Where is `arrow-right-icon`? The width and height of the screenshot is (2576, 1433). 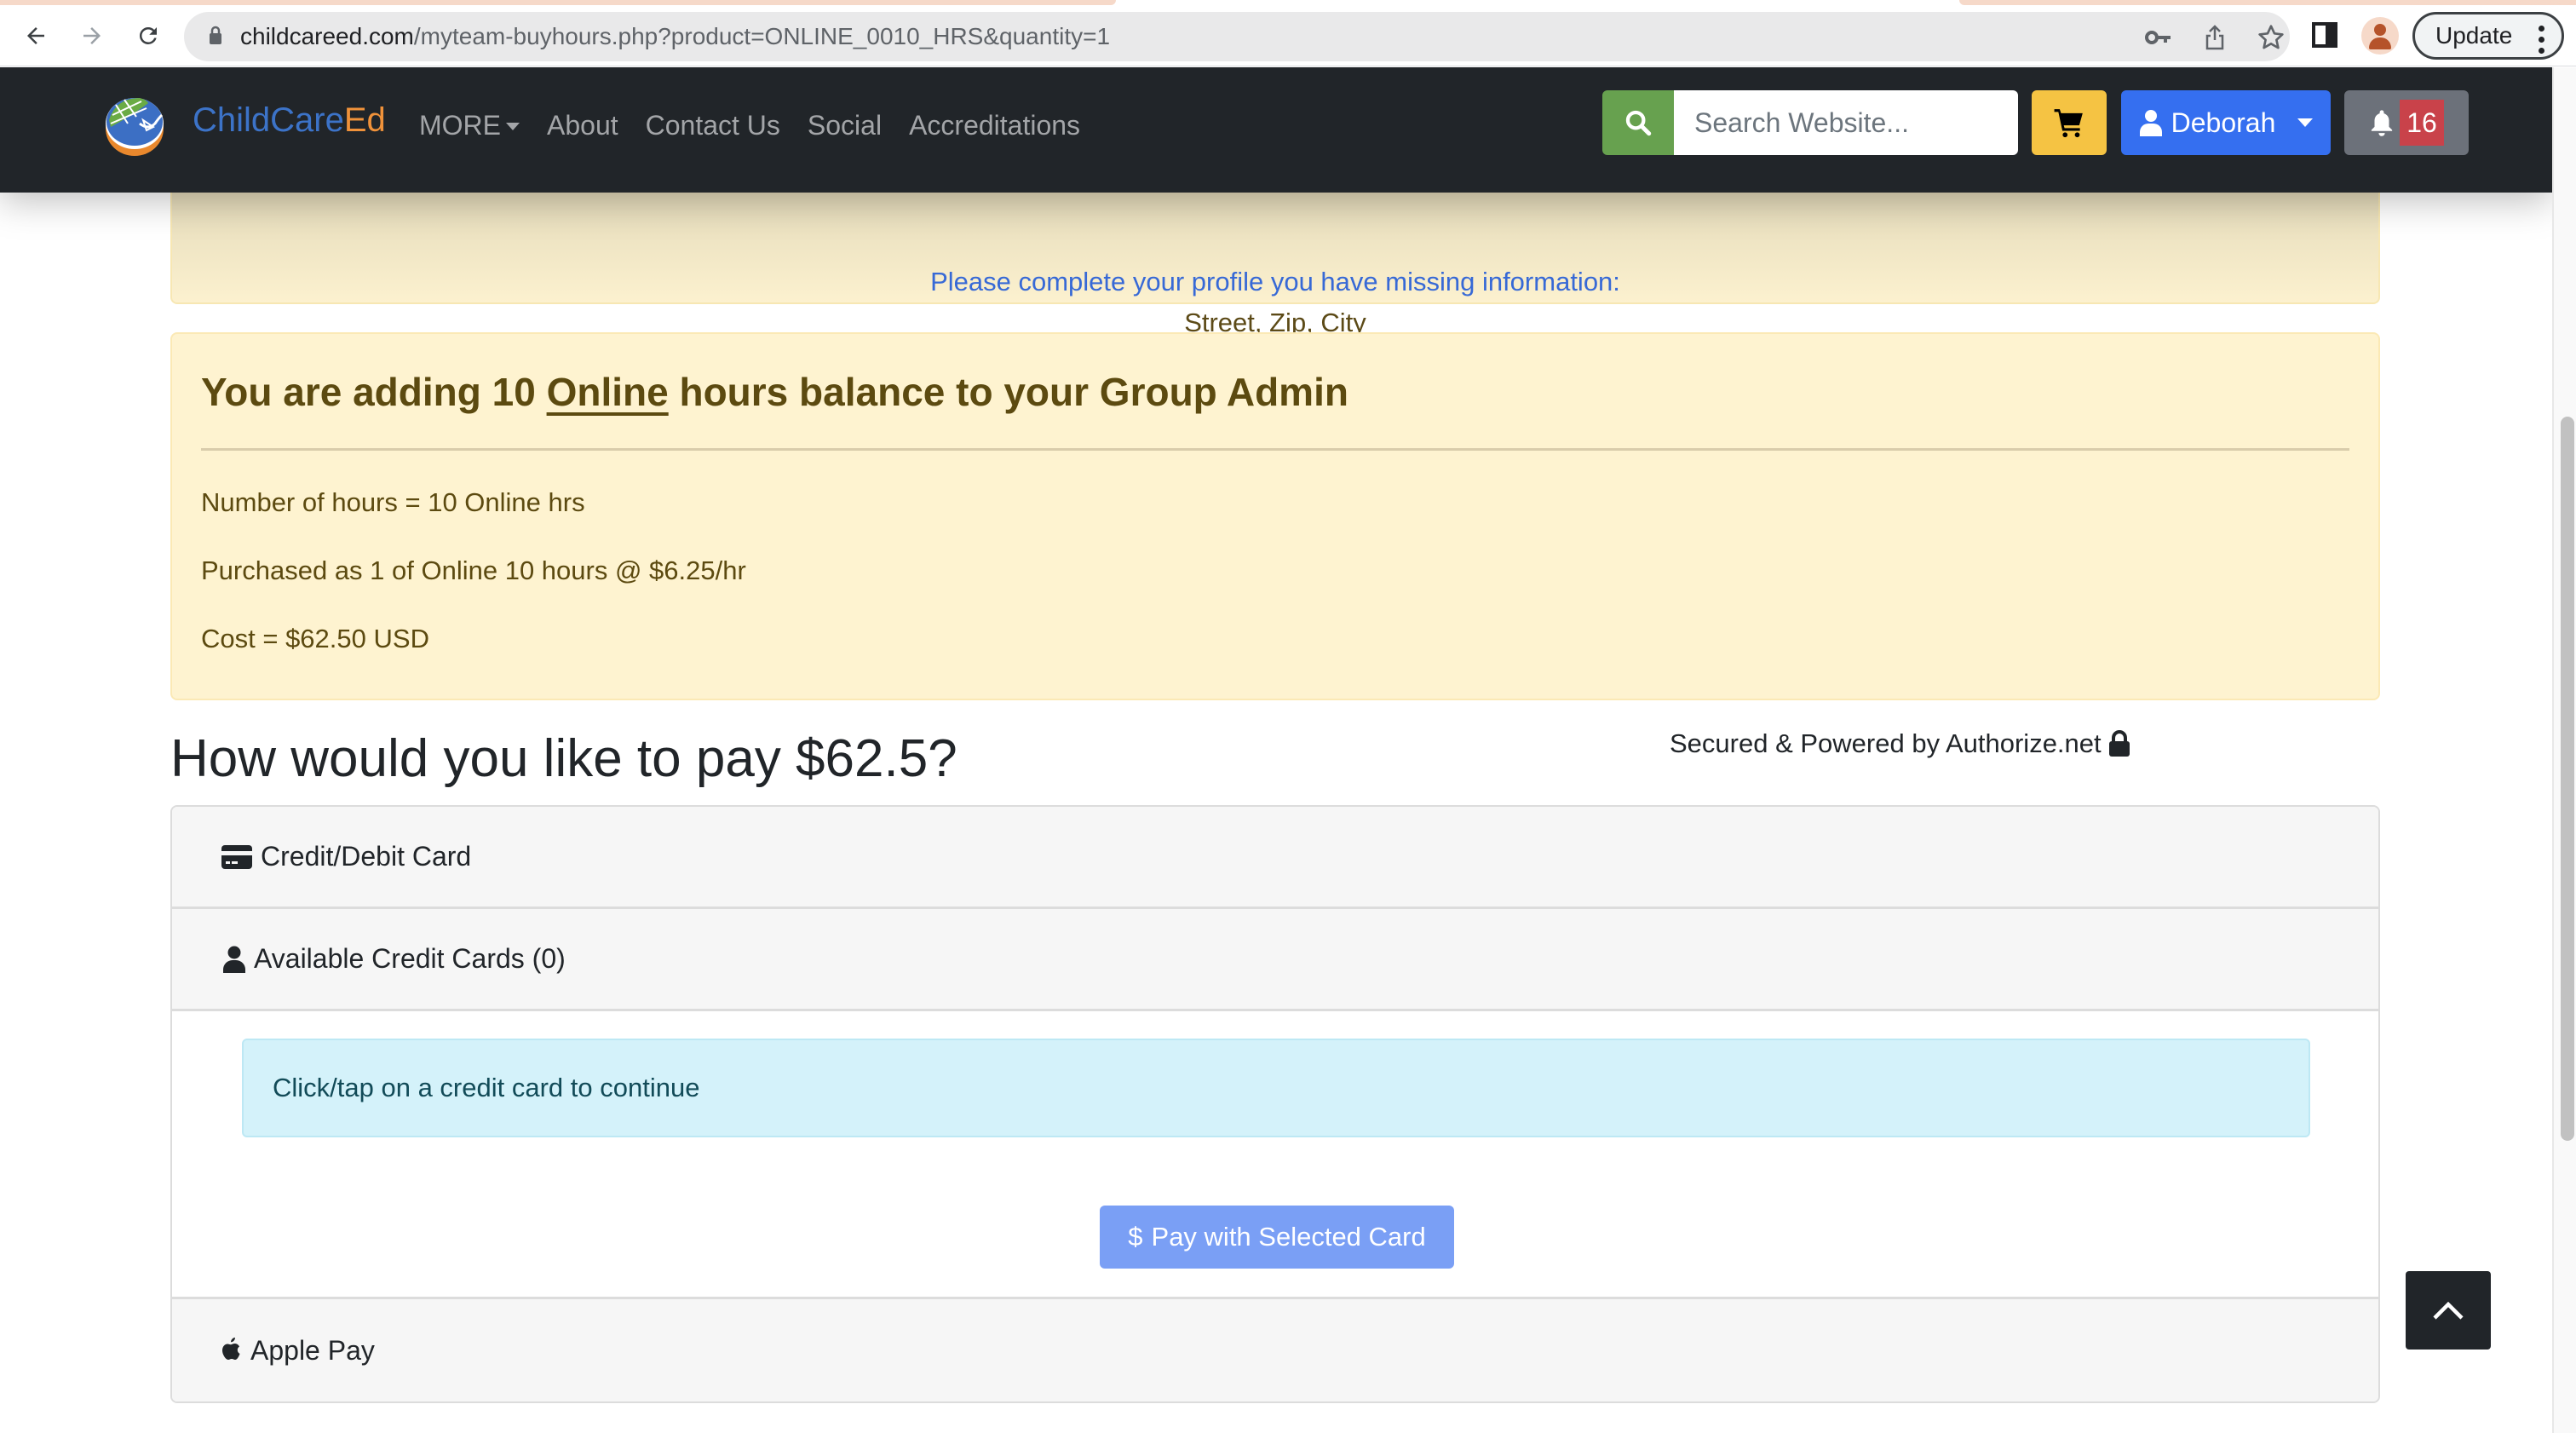 arrow-right-icon is located at coordinates (92, 36).